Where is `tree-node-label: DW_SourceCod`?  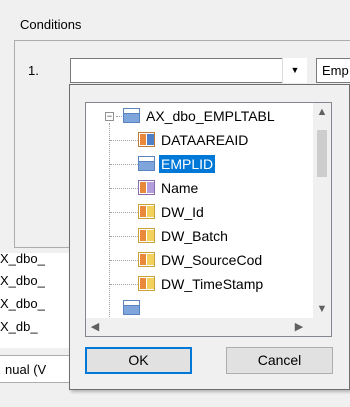 tree-node-label: DW_SourceCod is located at coordinates (212, 260).